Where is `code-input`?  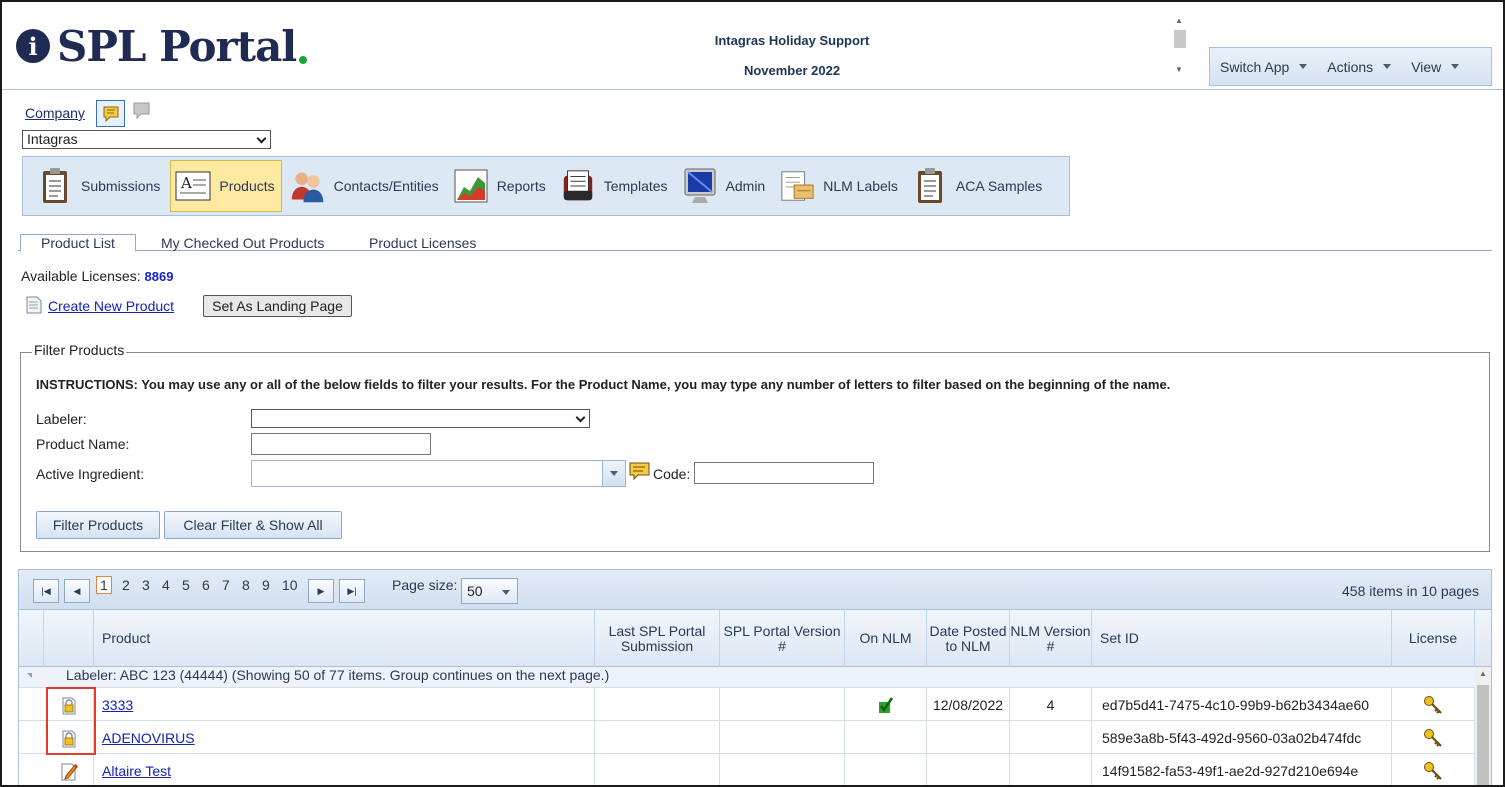 code-input is located at coordinates (784, 473).